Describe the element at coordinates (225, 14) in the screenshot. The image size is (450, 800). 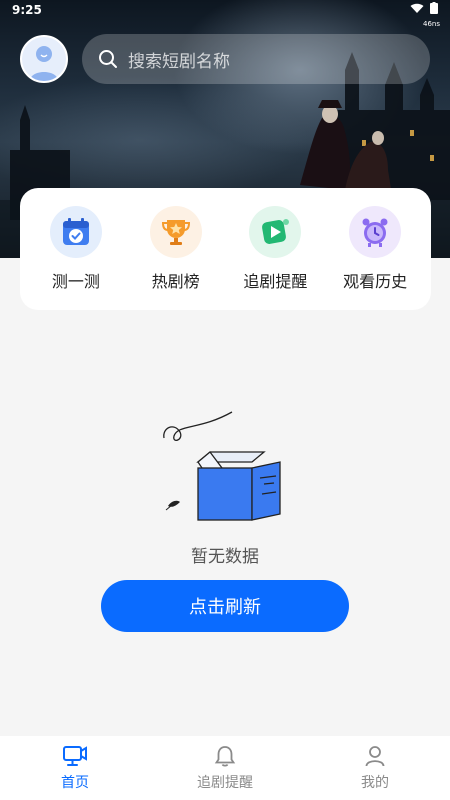
I see `status-bar: 9:25 46ns` at that location.